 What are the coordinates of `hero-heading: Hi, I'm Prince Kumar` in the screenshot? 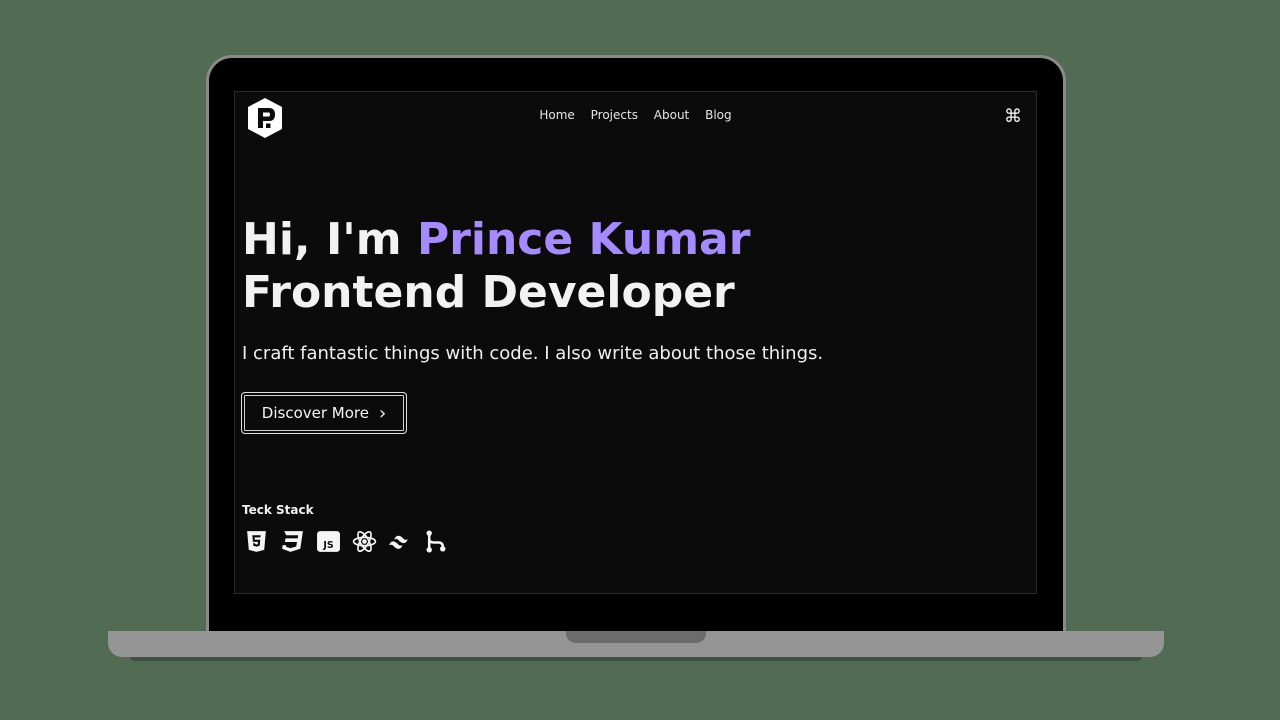 It's located at (496, 240).